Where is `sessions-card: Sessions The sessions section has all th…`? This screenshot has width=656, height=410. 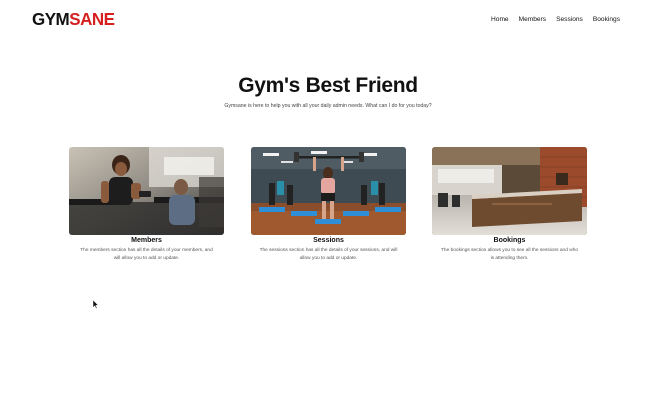 sessions-card: Sessions The sessions section has all th… is located at coordinates (328, 204).